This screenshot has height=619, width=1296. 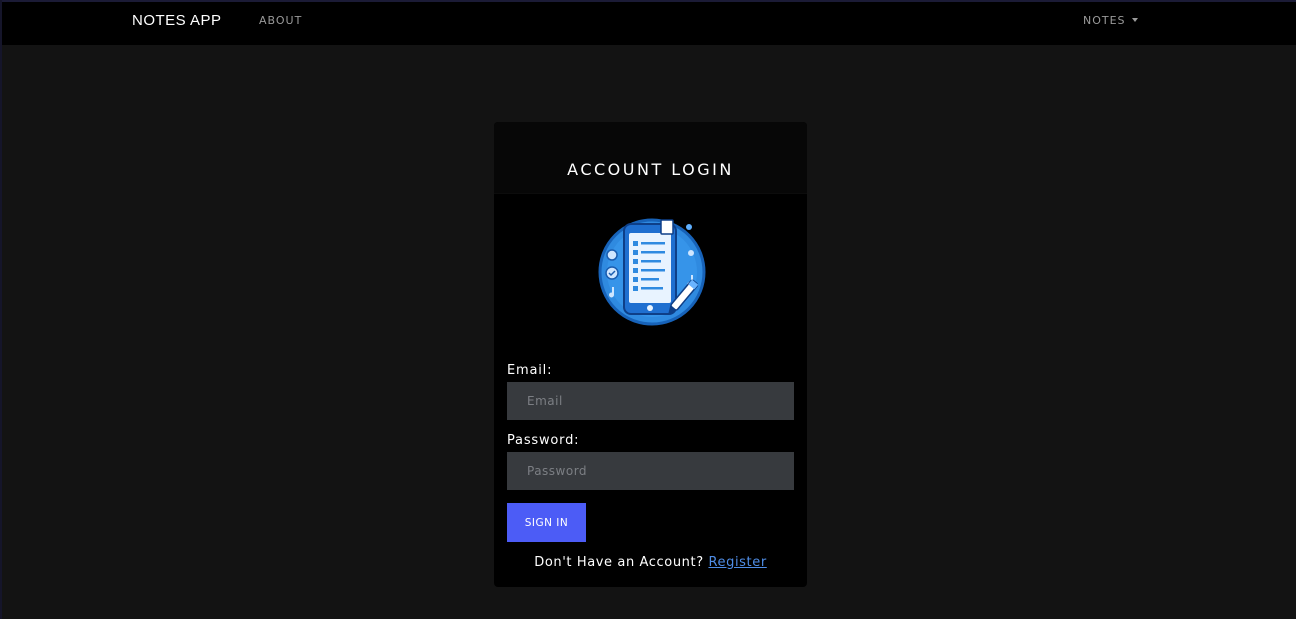 What do you see at coordinates (737, 562) in the screenshot?
I see `register-link: Register` at bounding box center [737, 562].